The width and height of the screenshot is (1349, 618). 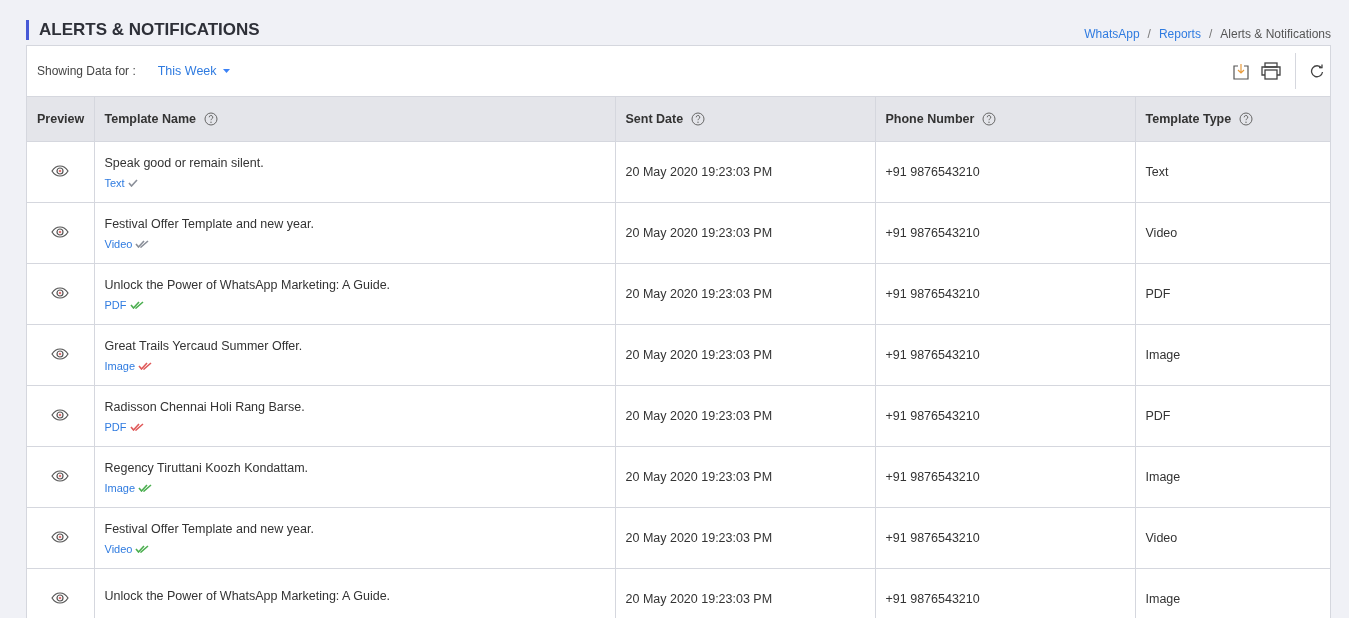 What do you see at coordinates (207, 467) in the screenshot?
I see `template-name: Regency Tiruttani Koozh Kondattam.` at bounding box center [207, 467].